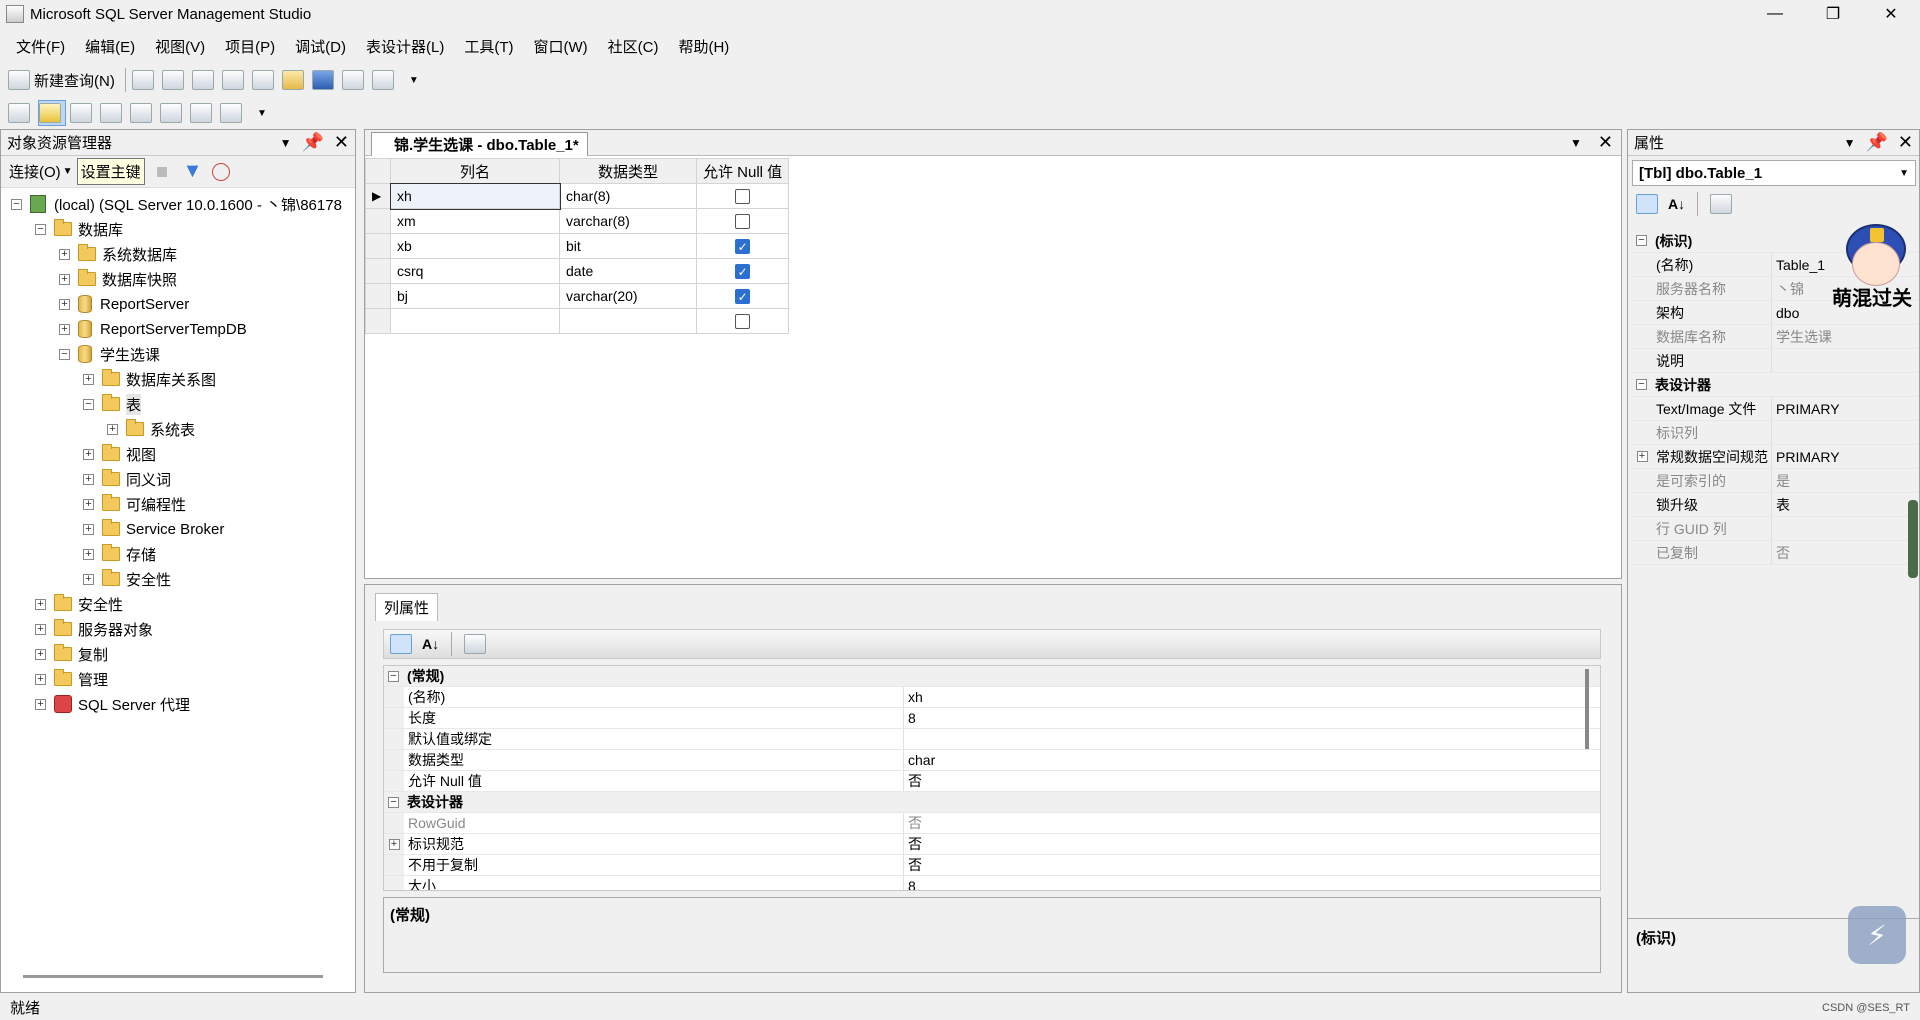 This screenshot has height=1020, width=1920. Describe the element at coordinates (992, 865) in the screenshot. I see `property-row: 不用于复制否` at that location.